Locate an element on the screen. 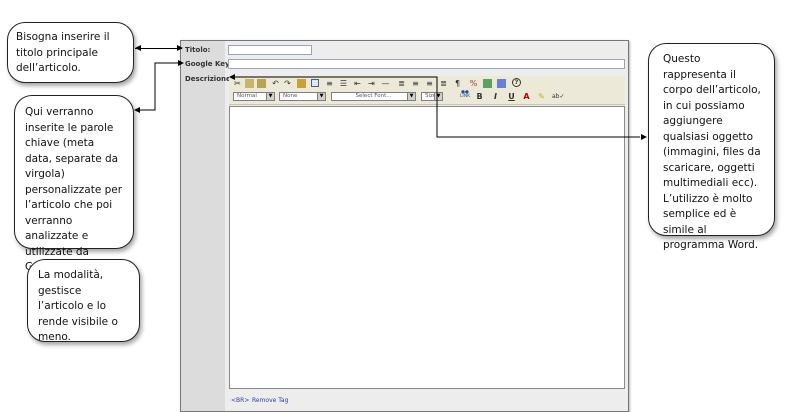  keywords-connector-line is located at coordinates (159, 86).